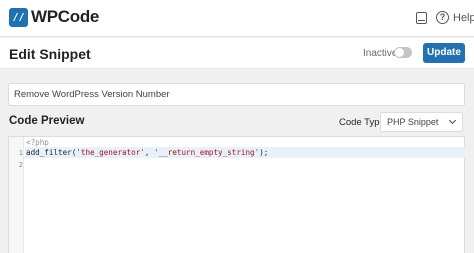 This screenshot has height=253, width=474. I want to click on help-link: ? Help, so click(455, 17).